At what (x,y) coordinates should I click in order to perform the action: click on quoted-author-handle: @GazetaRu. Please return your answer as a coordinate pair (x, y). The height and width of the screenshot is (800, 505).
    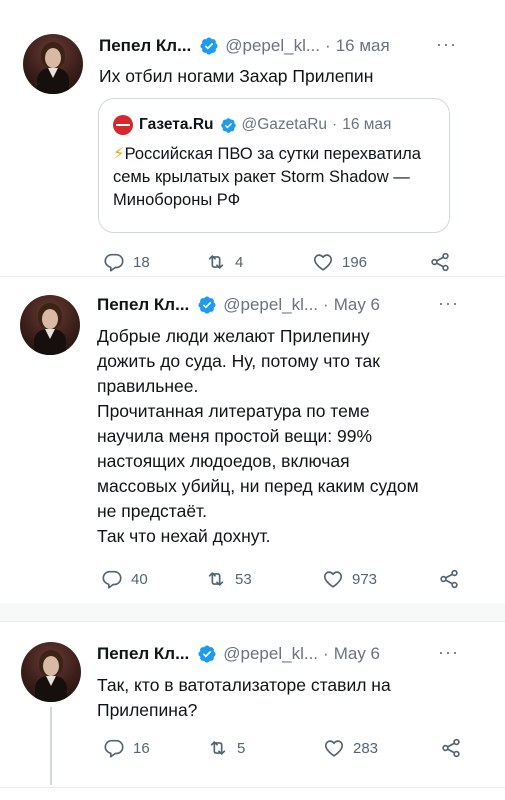
    Looking at the image, I should click on (285, 125).